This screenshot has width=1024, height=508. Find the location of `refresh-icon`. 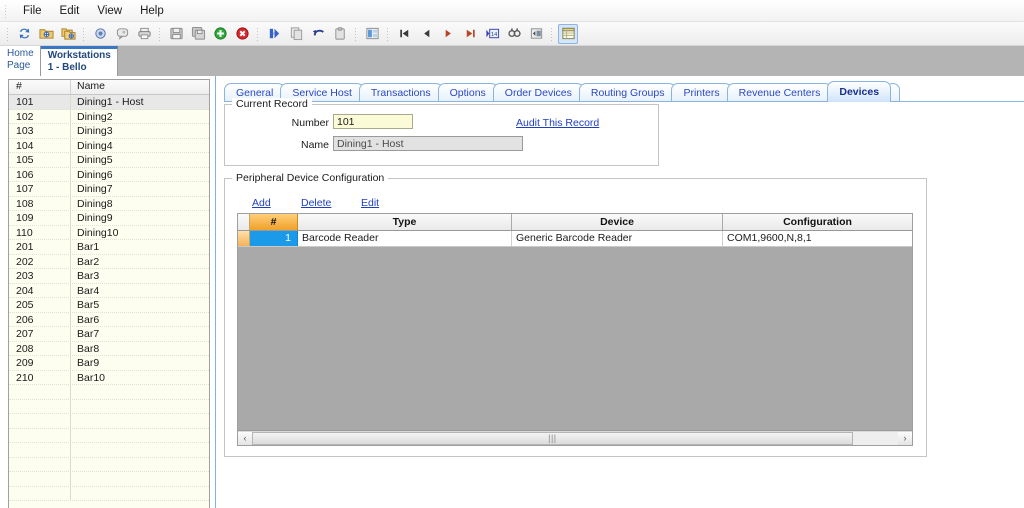

refresh-icon is located at coordinates (24, 34).